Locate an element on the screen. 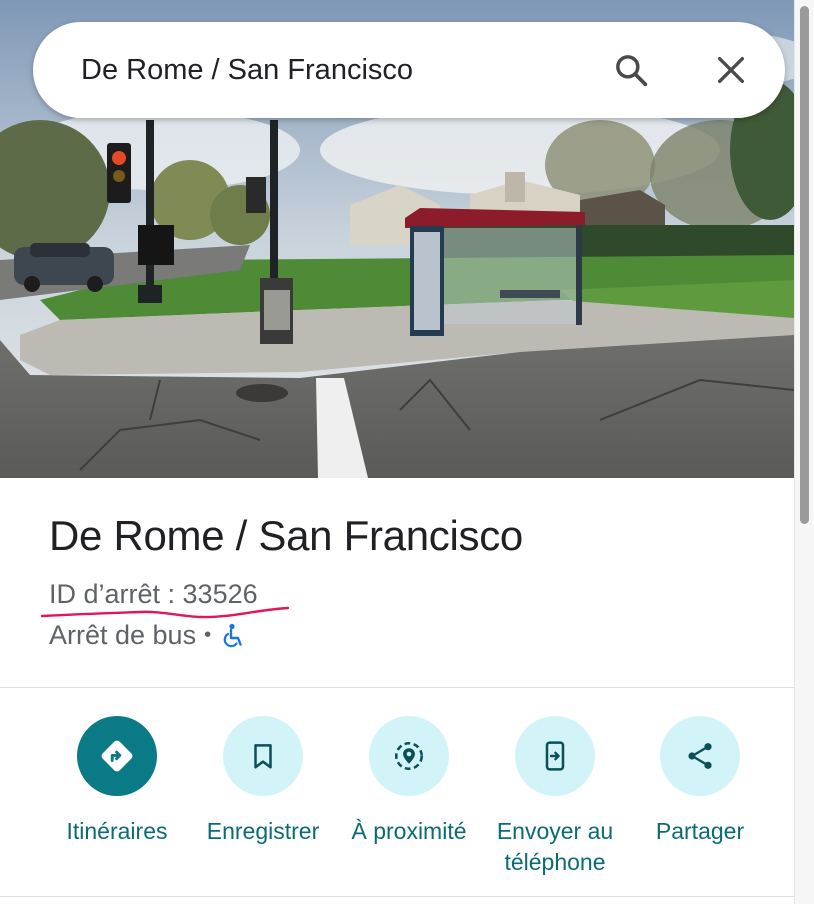  directions-label: Itinéraires is located at coordinates (117, 831).